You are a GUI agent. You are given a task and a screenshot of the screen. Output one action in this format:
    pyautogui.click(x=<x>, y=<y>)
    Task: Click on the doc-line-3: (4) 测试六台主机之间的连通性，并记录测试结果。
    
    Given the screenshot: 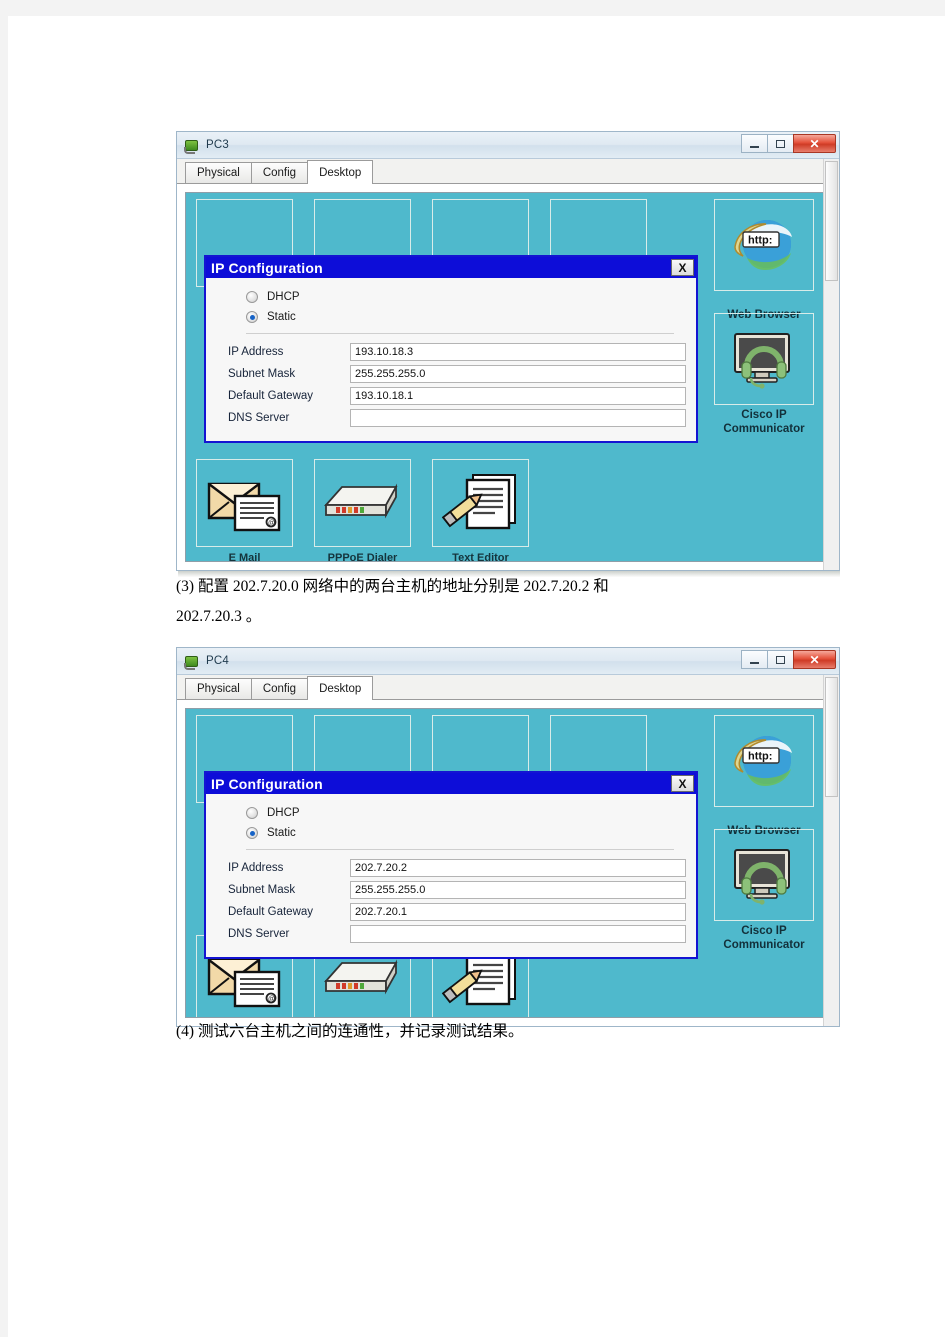 What is the action you would take?
    pyautogui.click(x=350, y=1031)
    